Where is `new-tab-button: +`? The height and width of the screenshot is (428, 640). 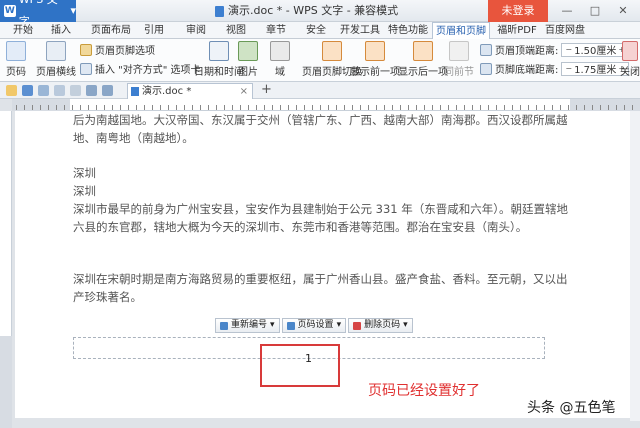 new-tab-button: + is located at coordinates (266, 90).